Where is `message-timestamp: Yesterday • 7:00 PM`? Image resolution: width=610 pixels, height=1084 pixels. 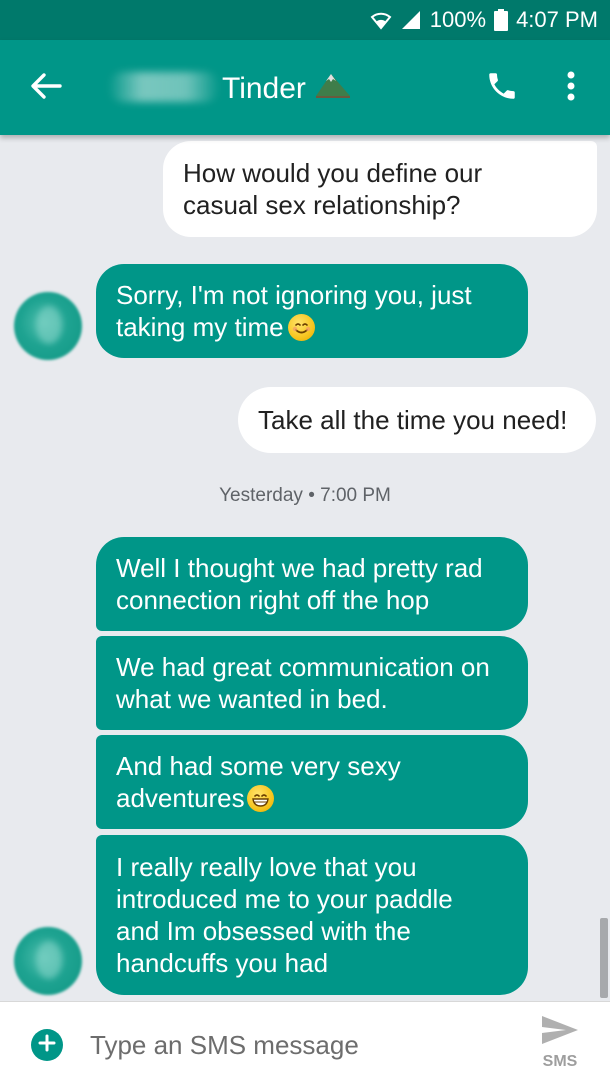 message-timestamp: Yesterday • 7:00 PM is located at coordinates (305, 495).